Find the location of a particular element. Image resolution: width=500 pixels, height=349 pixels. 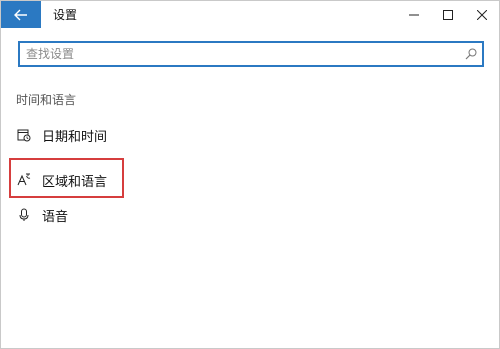

arrow-left-icon is located at coordinates (20, 14).